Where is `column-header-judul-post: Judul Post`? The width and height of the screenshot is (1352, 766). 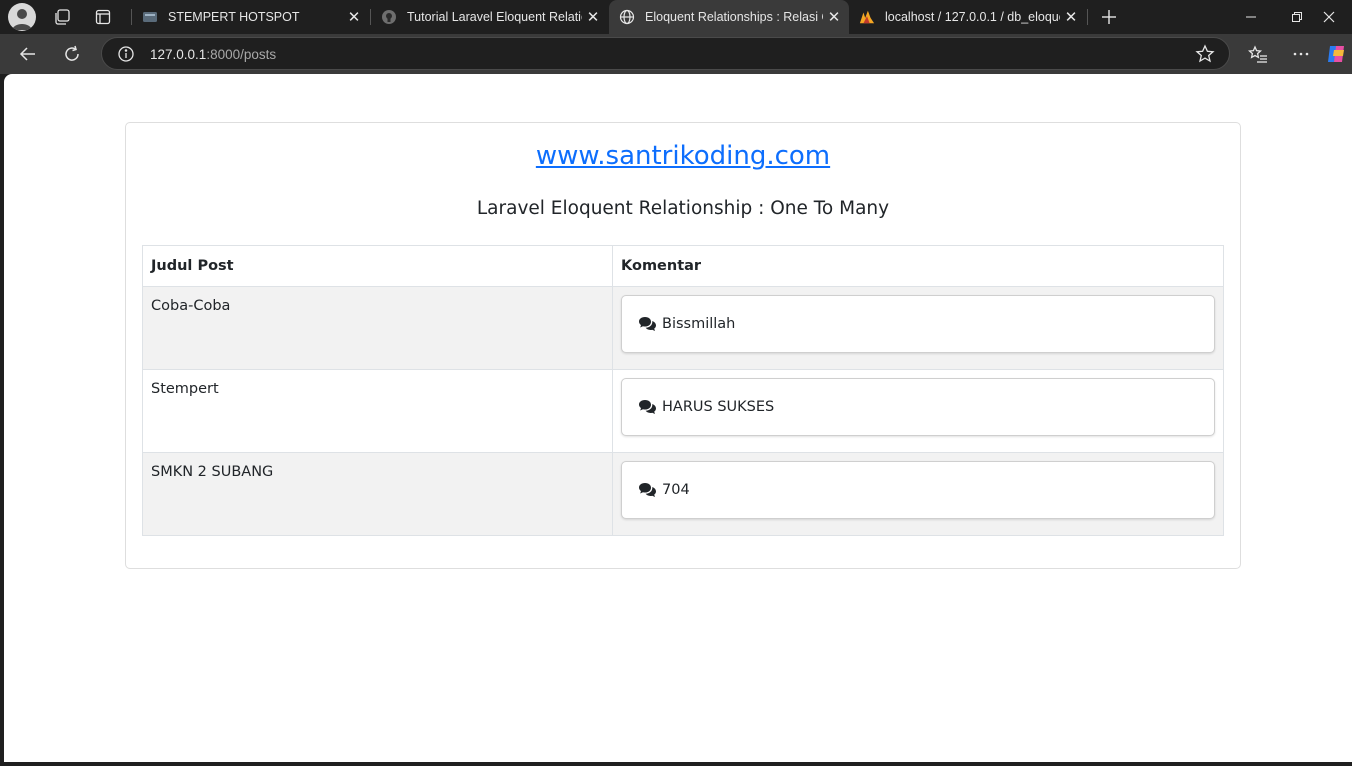 column-header-judul-post: Judul Post is located at coordinates (377, 266).